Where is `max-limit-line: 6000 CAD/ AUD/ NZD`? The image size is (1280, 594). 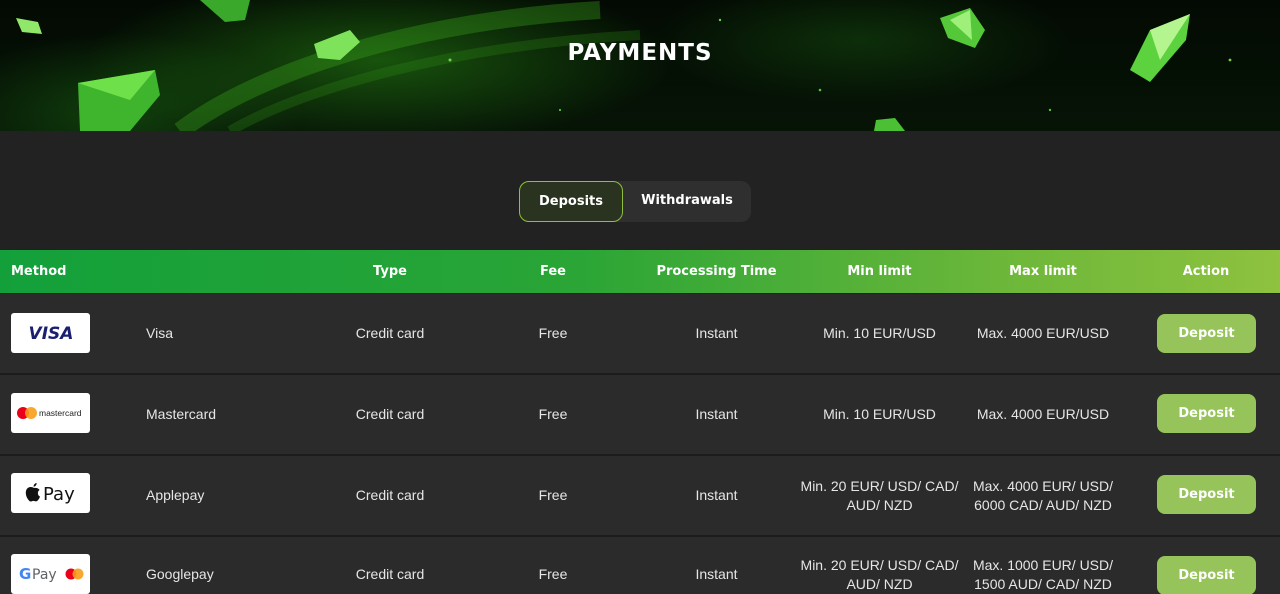 max-limit-line: 6000 CAD/ AUD/ NZD is located at coordinates (1043, 504).